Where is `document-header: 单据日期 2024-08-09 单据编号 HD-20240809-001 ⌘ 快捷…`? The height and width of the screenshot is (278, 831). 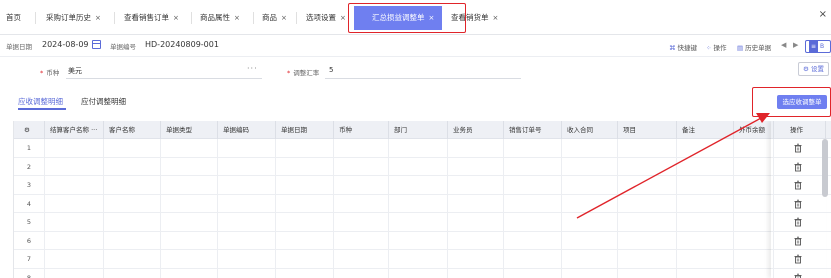 document-header: 单据日期 2024-08-09 单据编号 HD-20240809-001 ⌘ 快捷… is located at coordinates (415, 46).